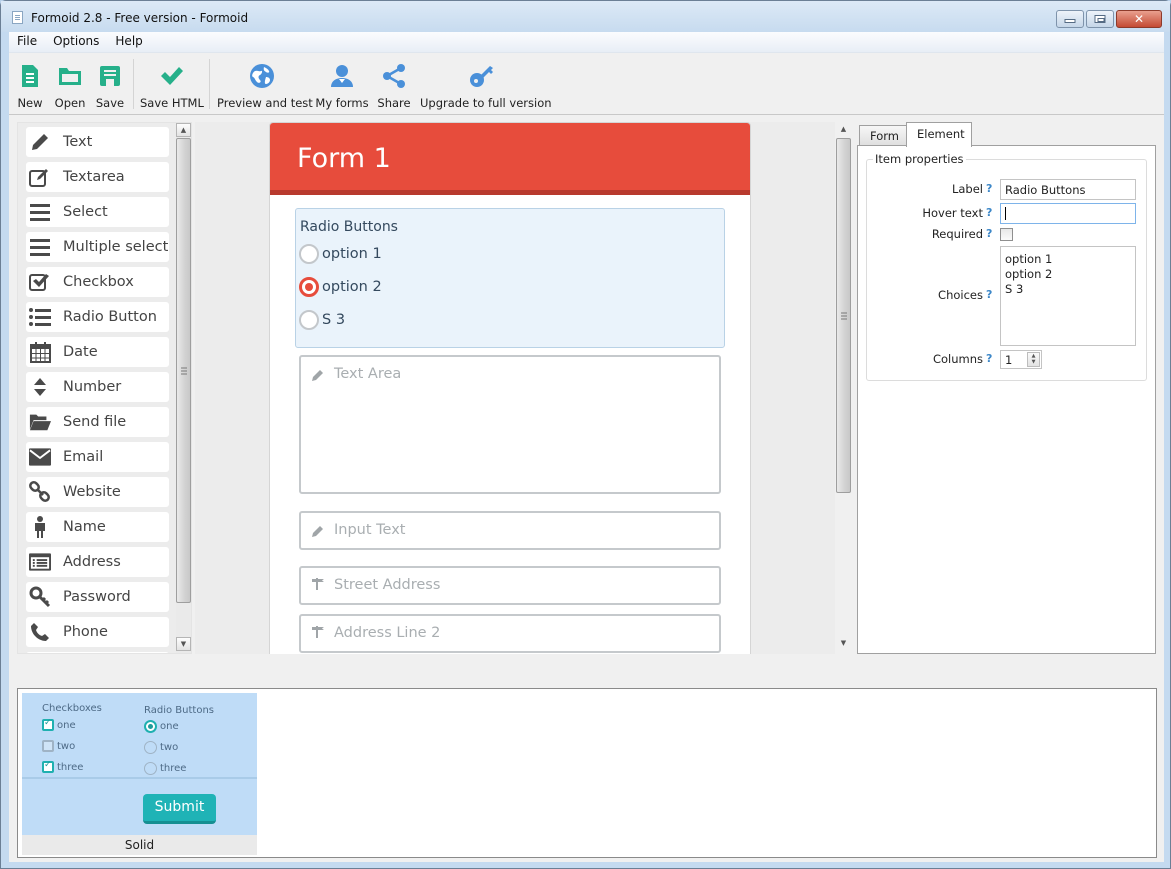 This screenshot has width=1171, height=869. Describe the element at coordinates (340, 254) in the screenshot. I see `radio-option: option 1` at that location.